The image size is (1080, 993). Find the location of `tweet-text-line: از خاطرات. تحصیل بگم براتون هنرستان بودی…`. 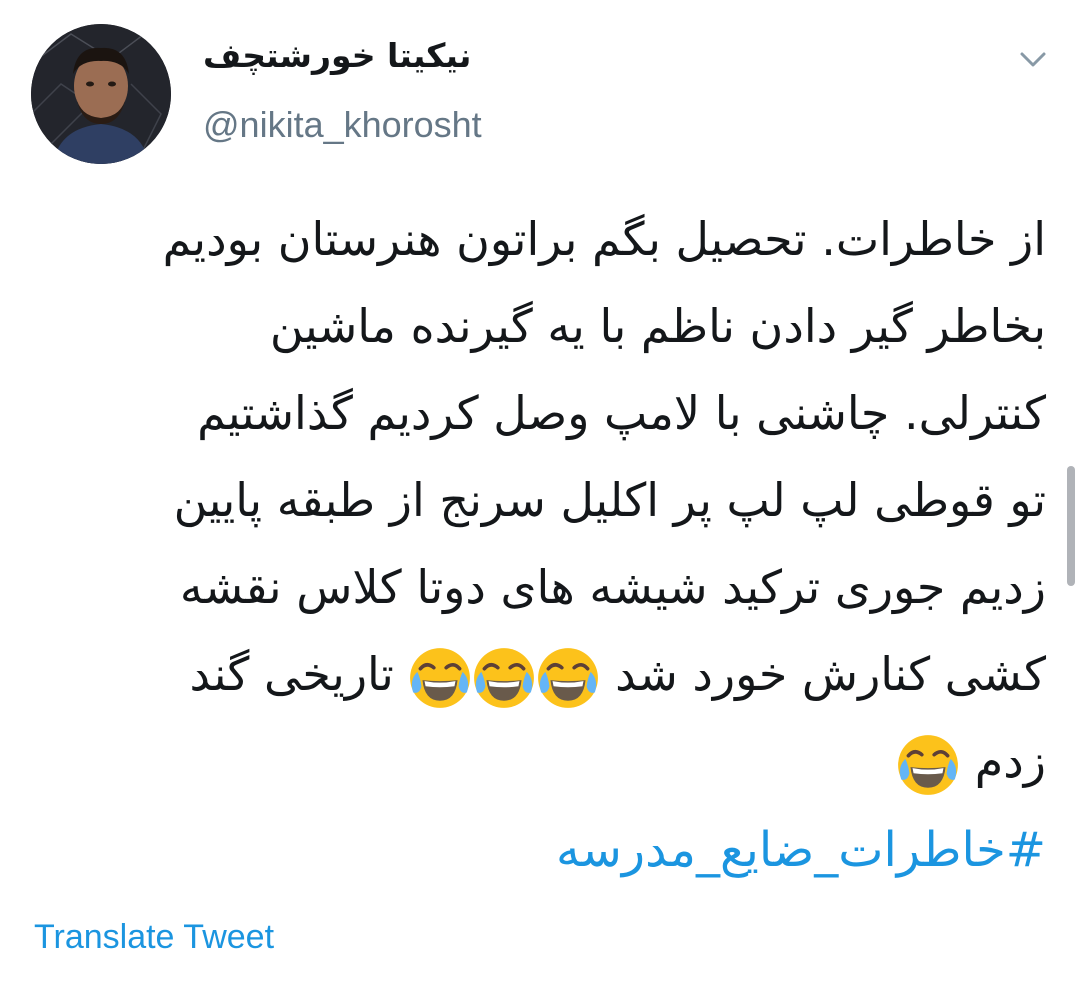

tweet-text-line: از خاطرات. تحصیل بگم براتون هنرستان بودی… is located at coordinates (604, 239).